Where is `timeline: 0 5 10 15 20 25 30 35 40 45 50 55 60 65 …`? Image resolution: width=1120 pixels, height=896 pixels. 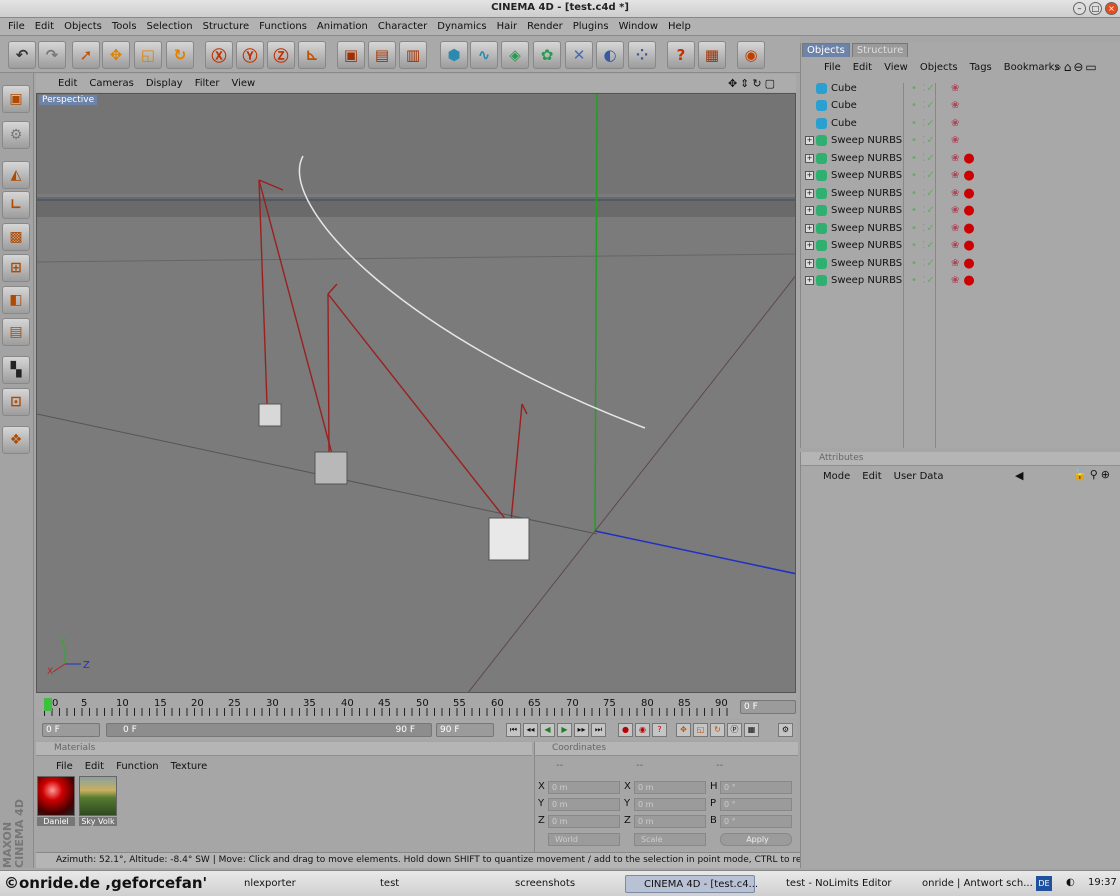 timeline: 0 5 10 15 20 25 30 35 40 45 50 55 60 65 … is located at coordinates (416, 706).